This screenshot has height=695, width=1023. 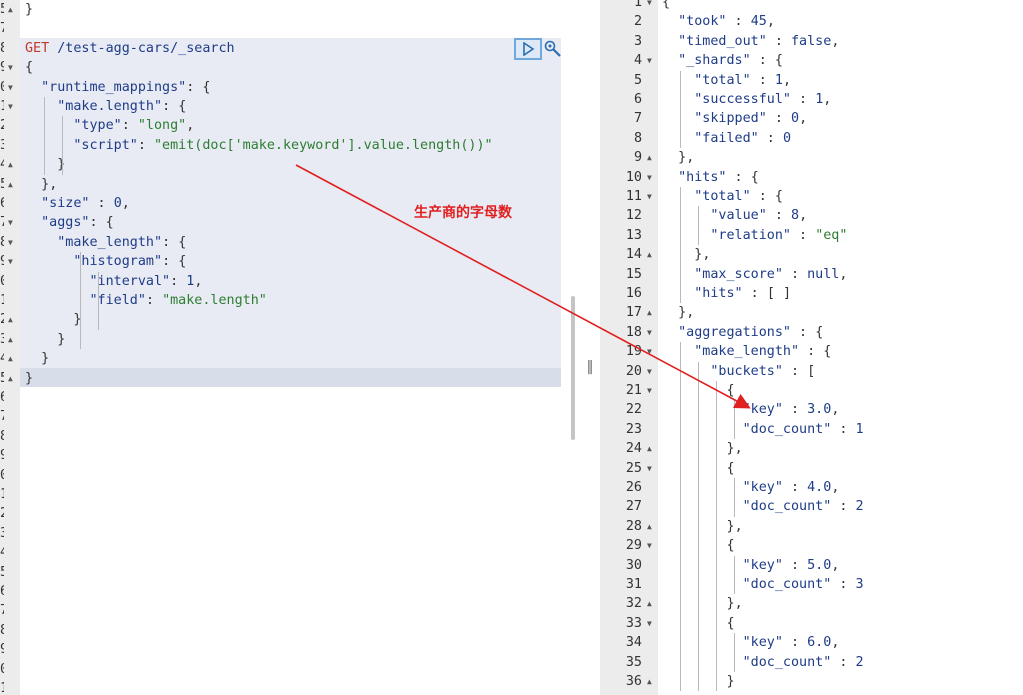 What do you see at coordinates (2, 242) in the screenshot?
I see `line-number: 8` at bounding box center [2, 242].